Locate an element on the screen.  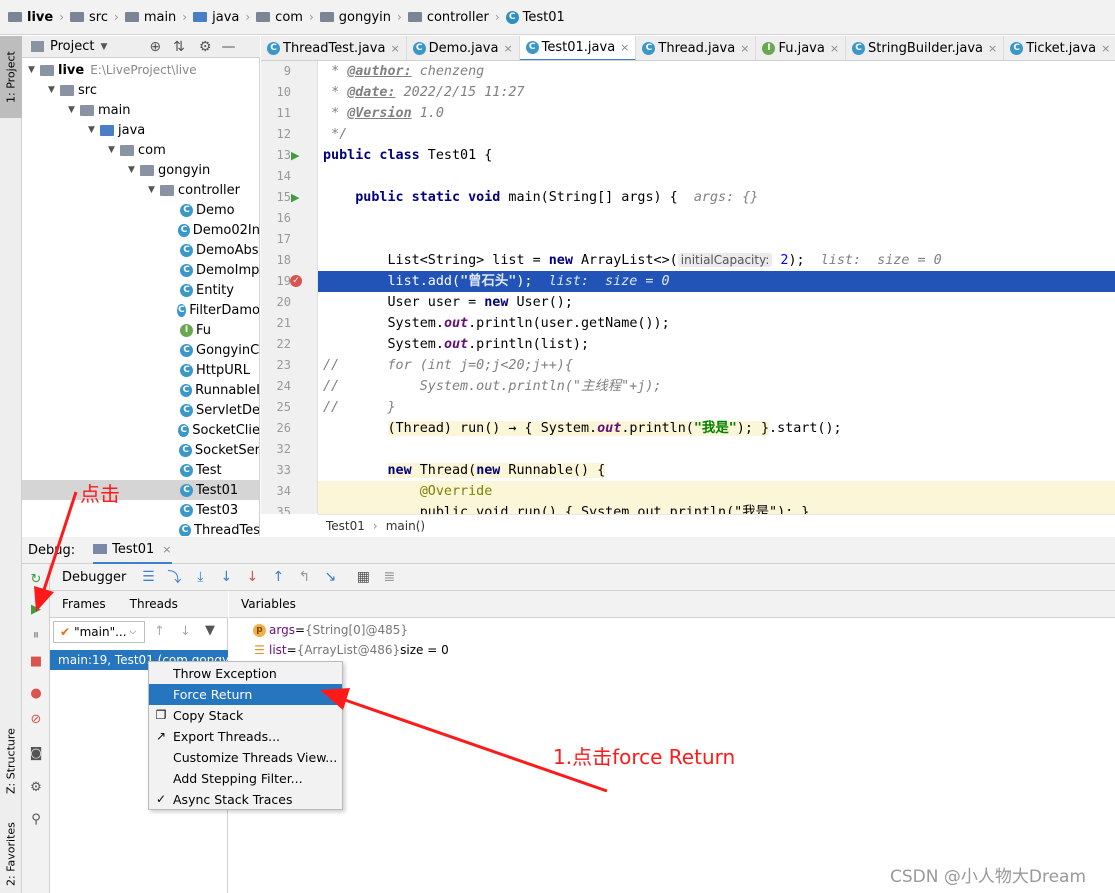
annotation-arrowhead-force-return is located at coordinates (335, 699).